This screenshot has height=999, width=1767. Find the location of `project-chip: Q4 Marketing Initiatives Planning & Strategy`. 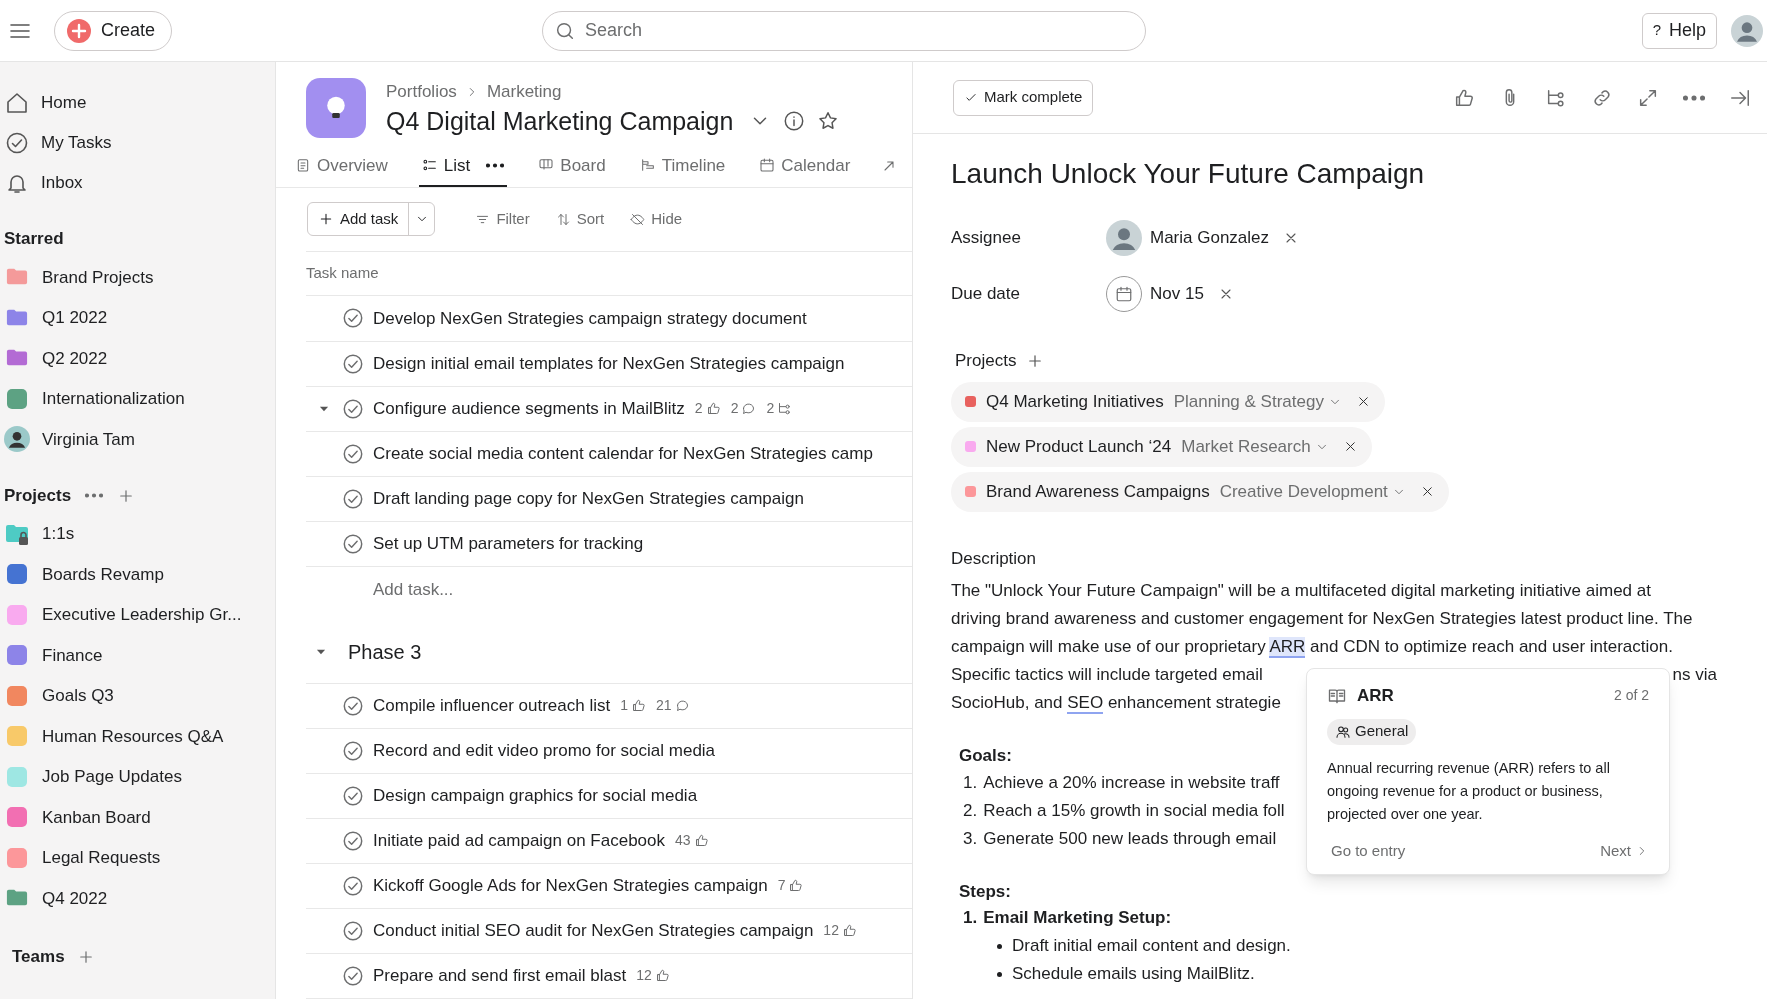

project-chip: Q4 Marketing Initiatives Planning & Strategy is located at coordinates (1168, 401).